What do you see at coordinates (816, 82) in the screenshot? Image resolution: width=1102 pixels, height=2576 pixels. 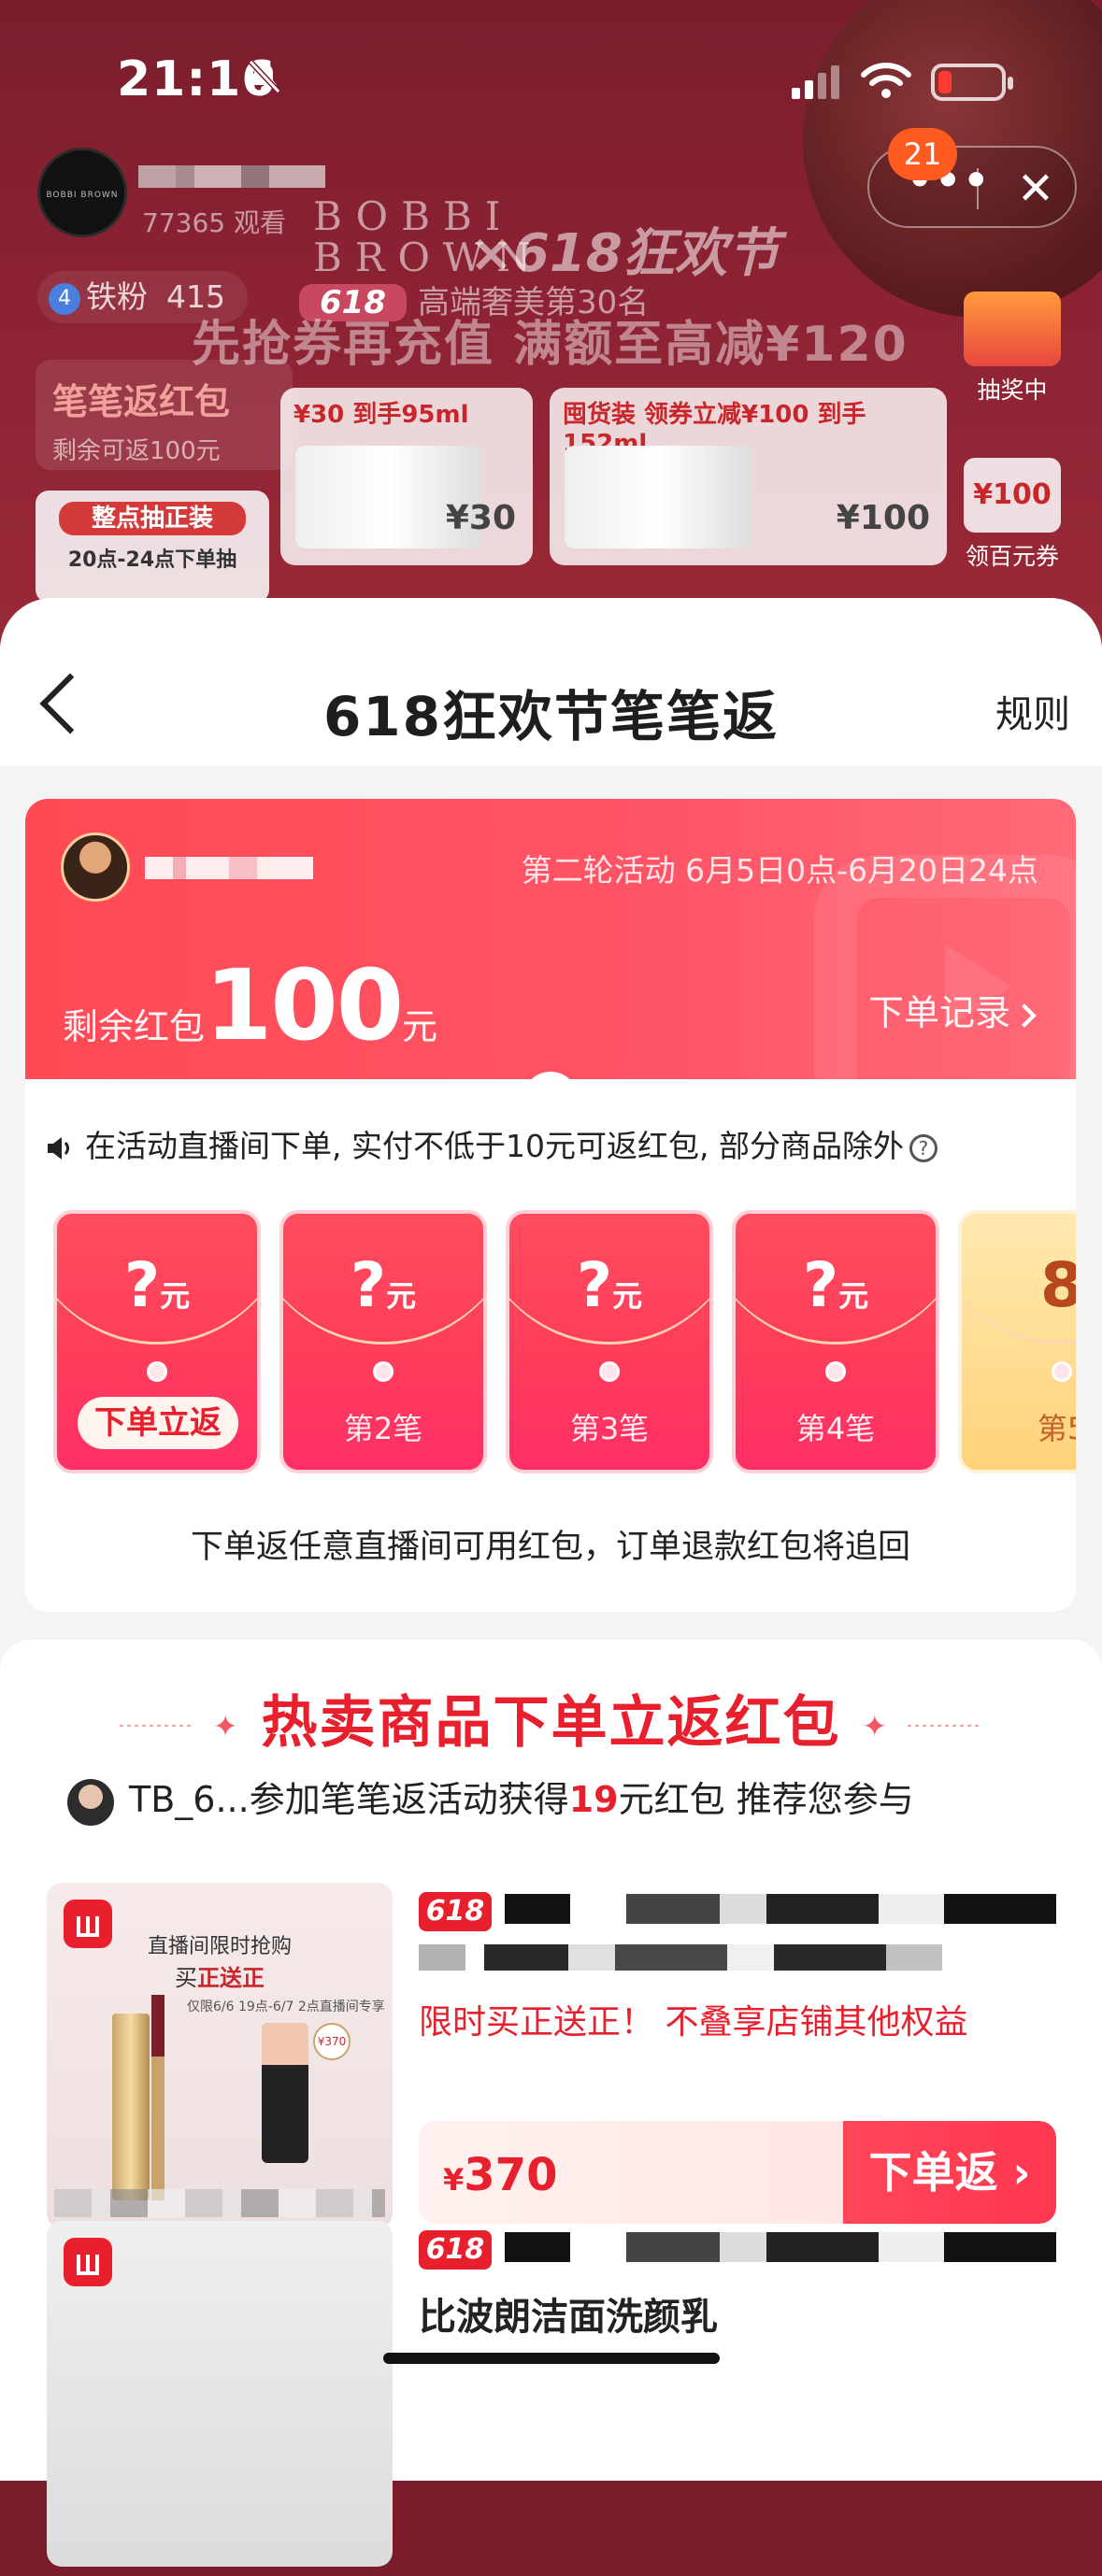 I see `cellular-signal-icon` at bounding box center [816, 82].